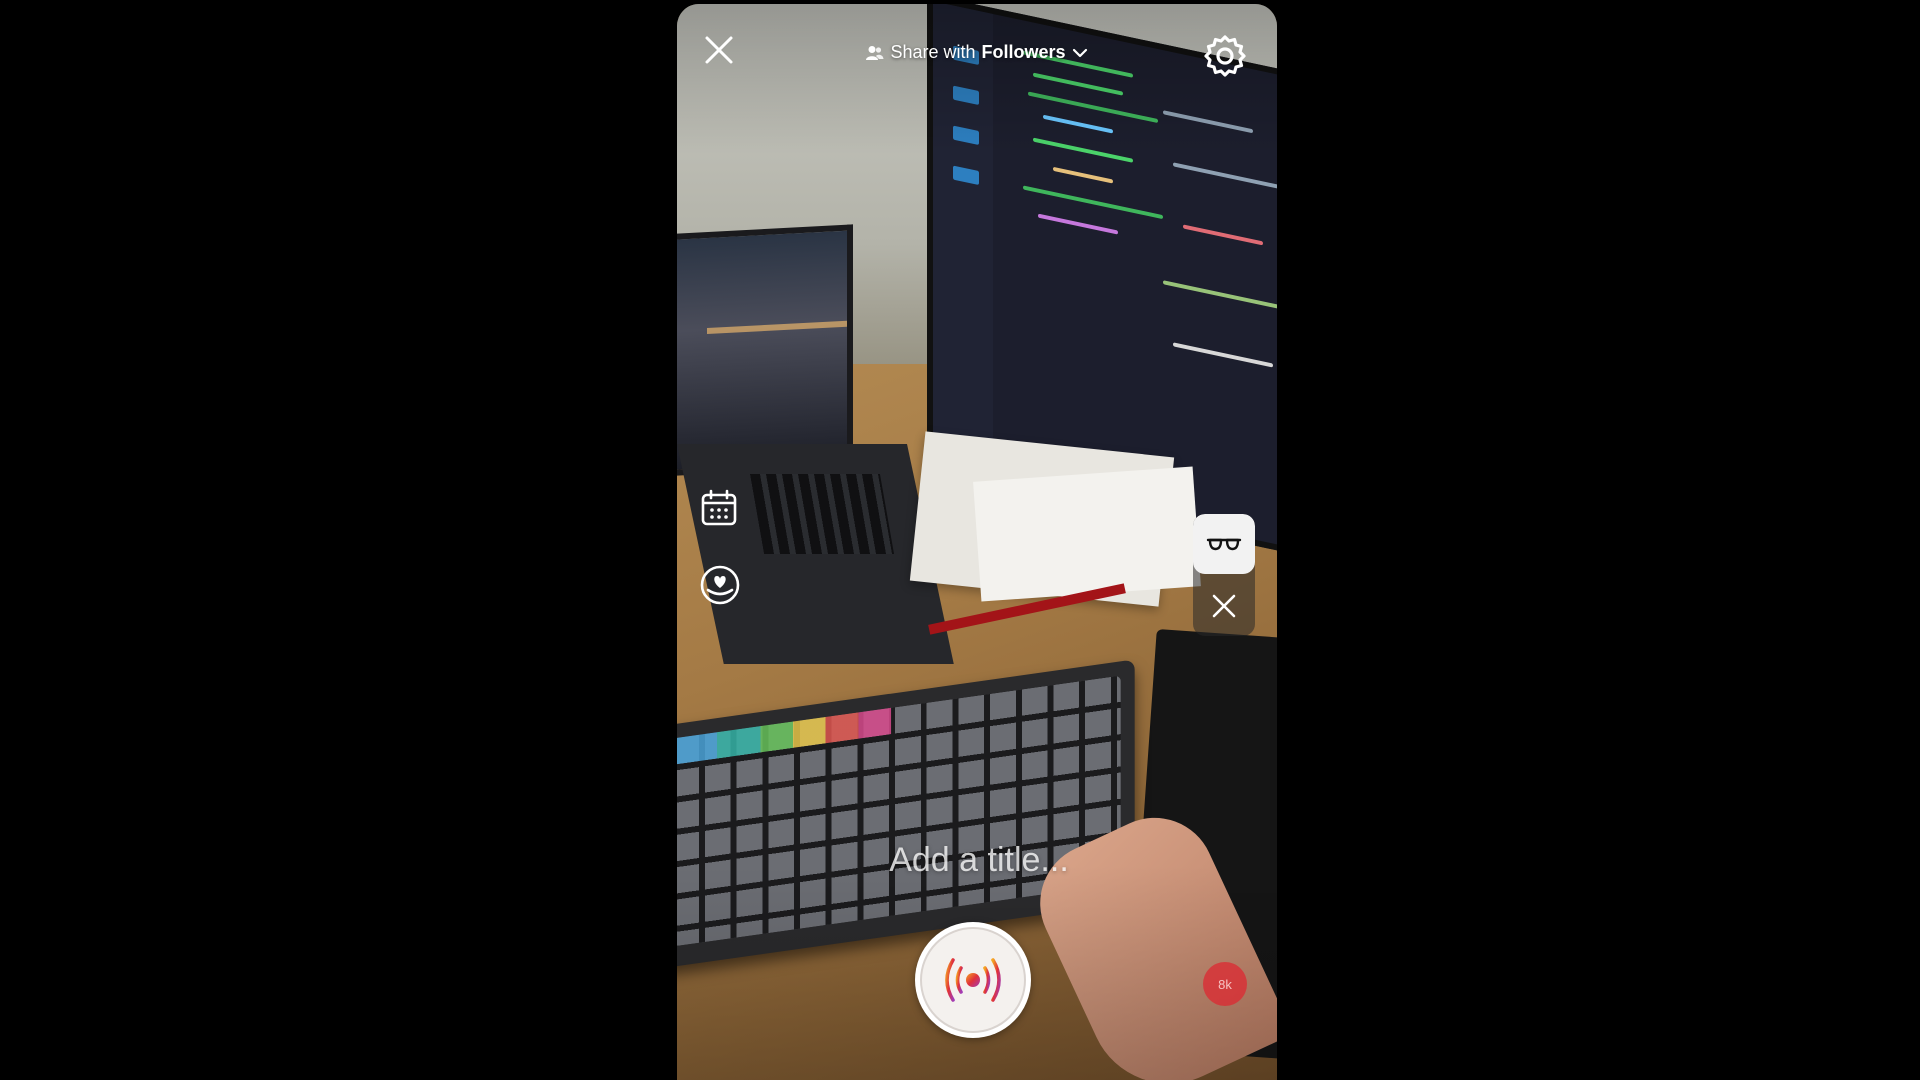  Describe the element at coordinates (1079, 52) in the screenshot. I see `chevron-down-icon` at that location.